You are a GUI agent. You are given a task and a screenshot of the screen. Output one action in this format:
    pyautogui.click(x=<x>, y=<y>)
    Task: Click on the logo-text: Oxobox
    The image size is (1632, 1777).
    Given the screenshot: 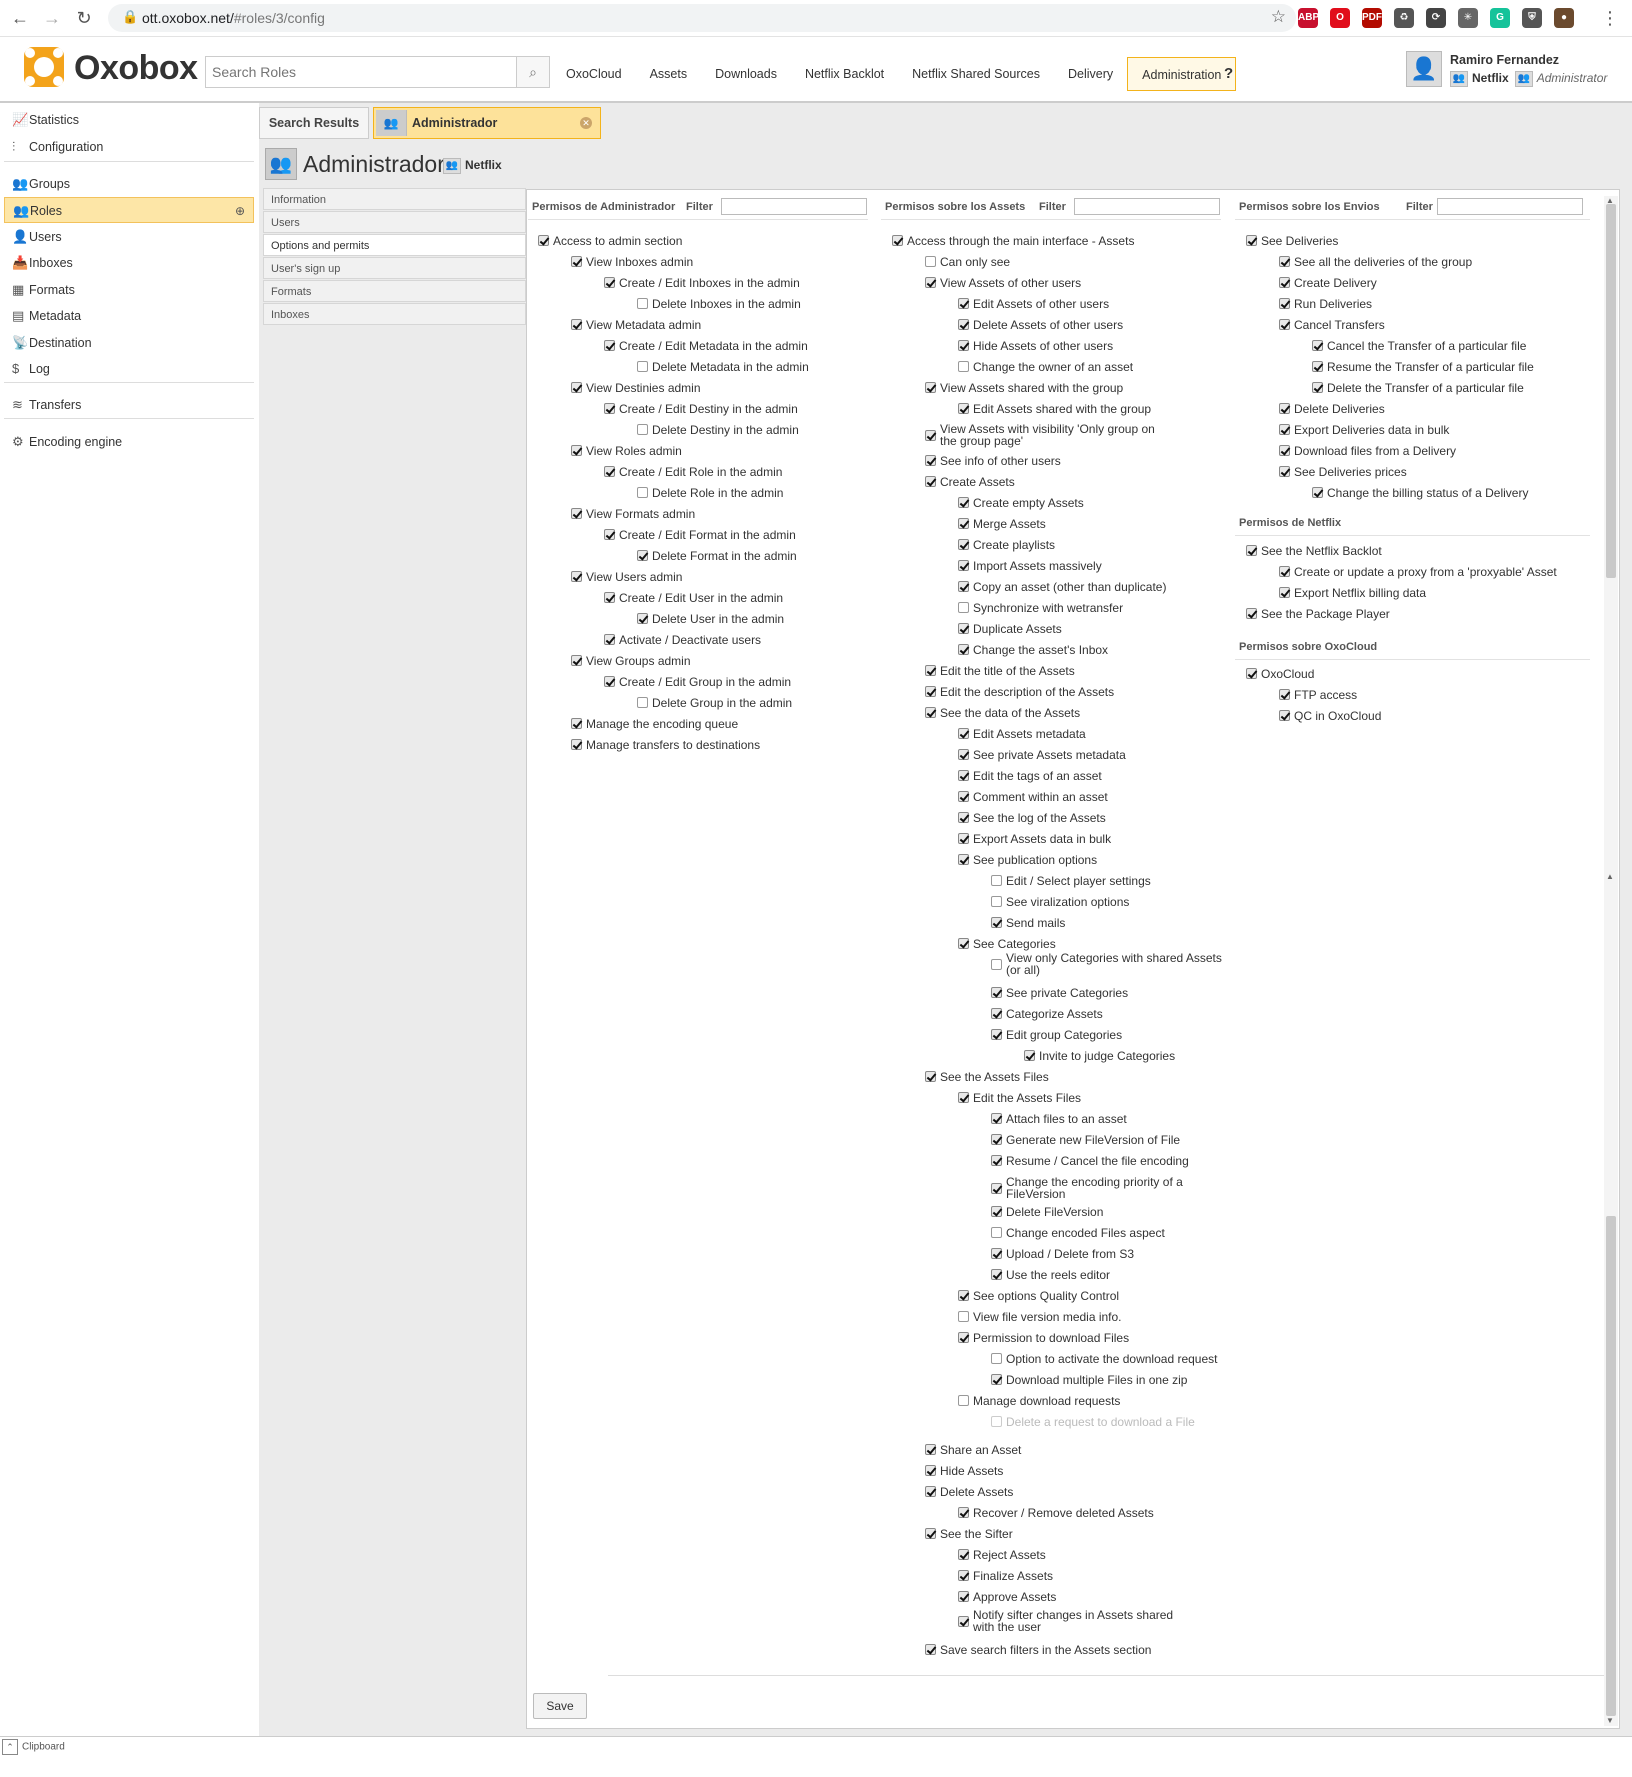 What is the action you would take?
    pyautogui.click(x=136, y=68)
    